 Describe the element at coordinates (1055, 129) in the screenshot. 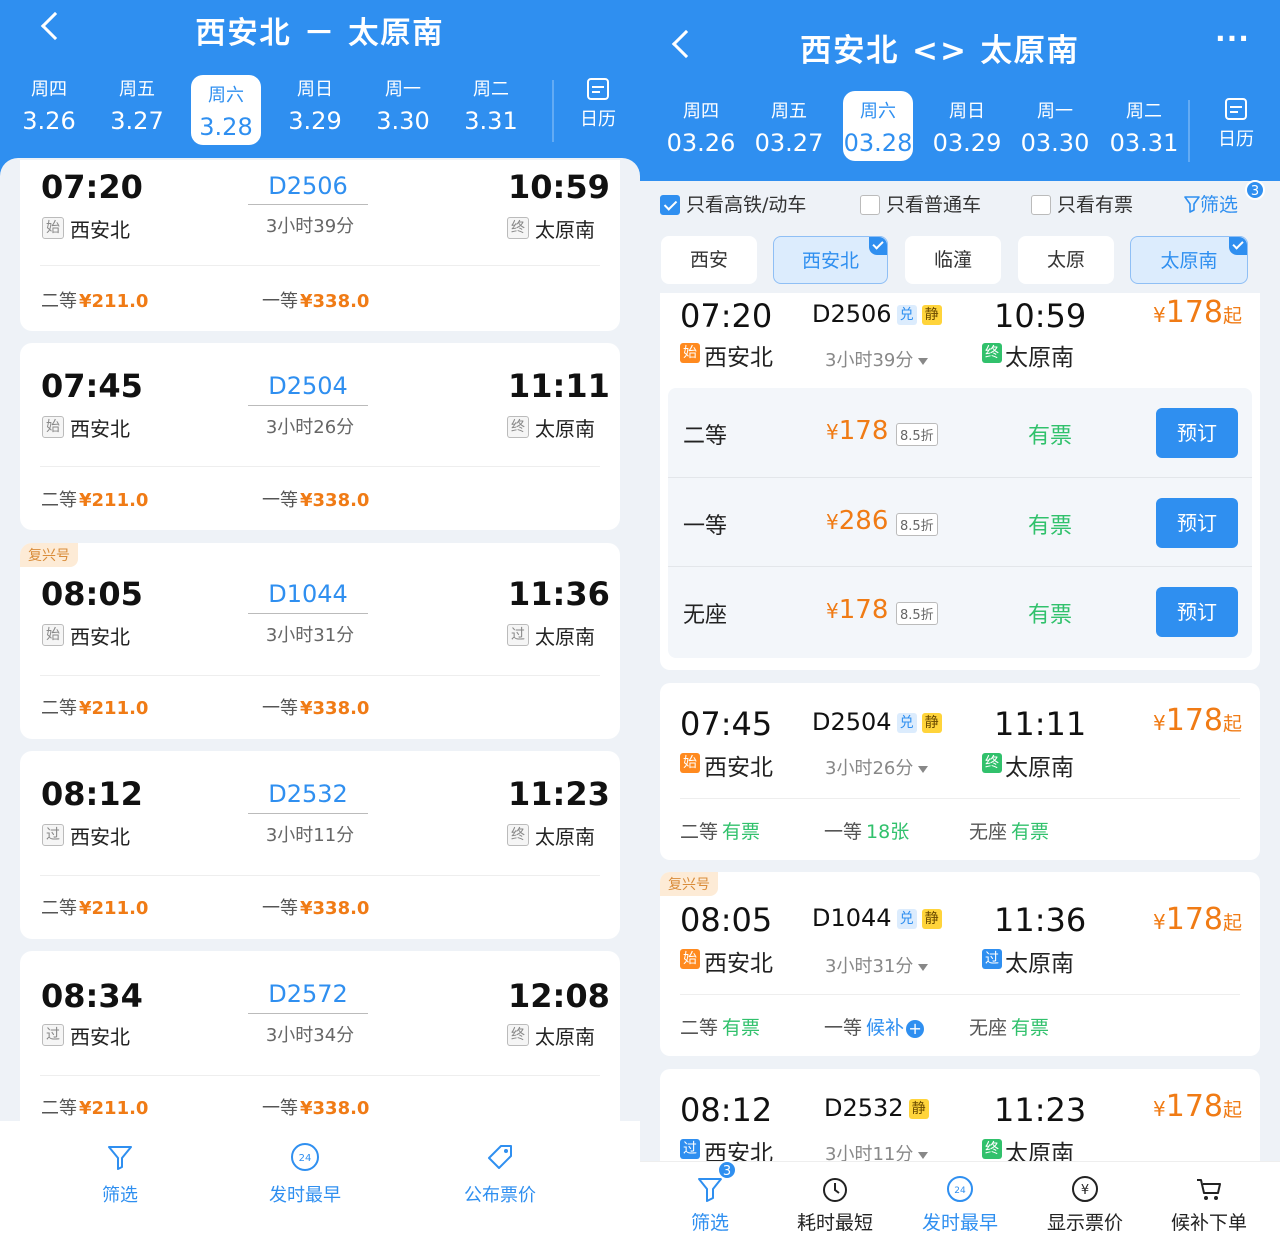

I see `date-tab: 周一 03.30` at that location.